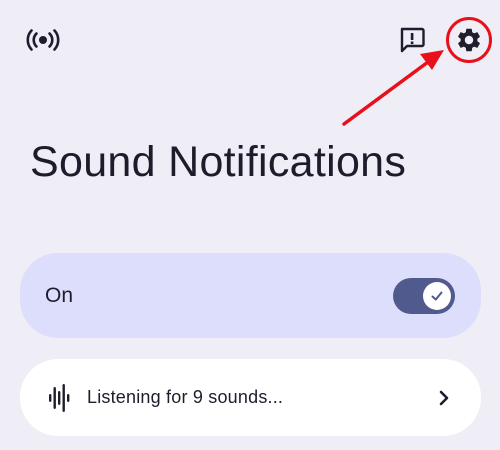 This screenshot has height=450, width=500. I want to click on check-icon, so click(437, 295).